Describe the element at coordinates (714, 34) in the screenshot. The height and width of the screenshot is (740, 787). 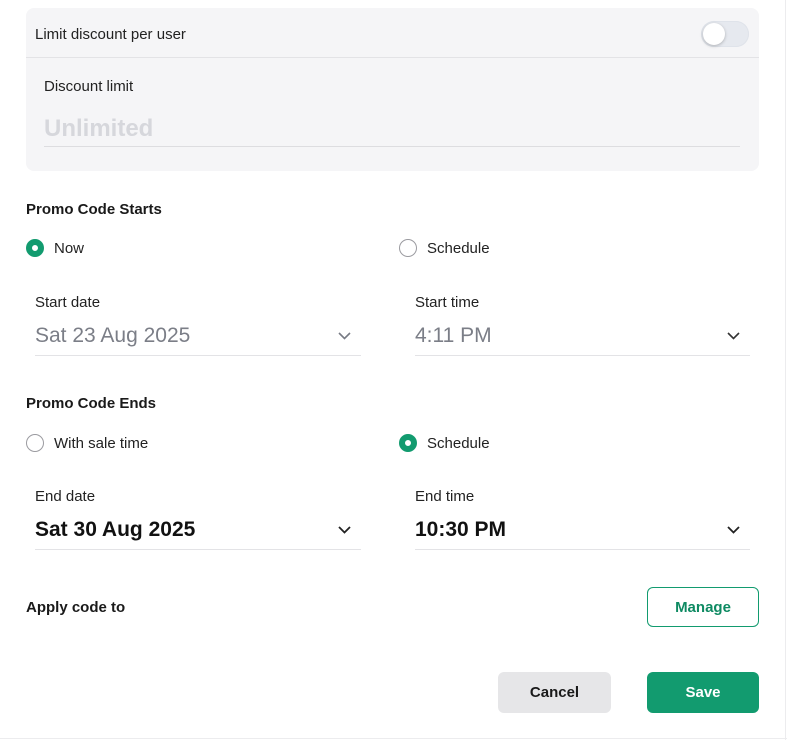
I see `toggle-knob` at that location.